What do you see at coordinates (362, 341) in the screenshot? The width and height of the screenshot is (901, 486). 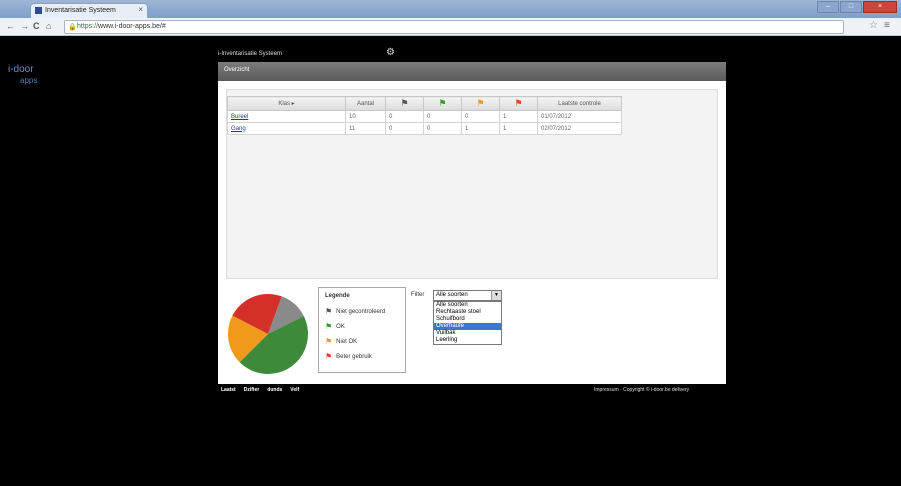 I see `legend-item: ⚑ Niet OK` at bounding box center [362, 341].